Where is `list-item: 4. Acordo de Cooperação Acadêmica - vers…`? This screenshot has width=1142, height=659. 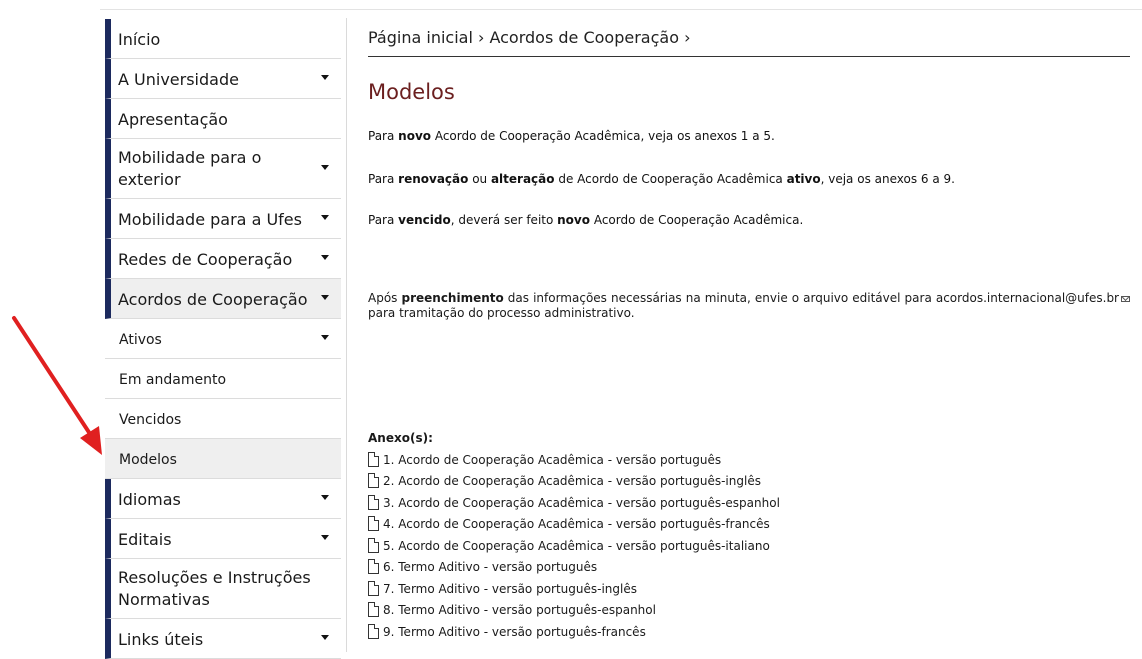
list-item: 4. Acordo de Cooperação Acadêmica - vers… is located at coordinates (574, 523).